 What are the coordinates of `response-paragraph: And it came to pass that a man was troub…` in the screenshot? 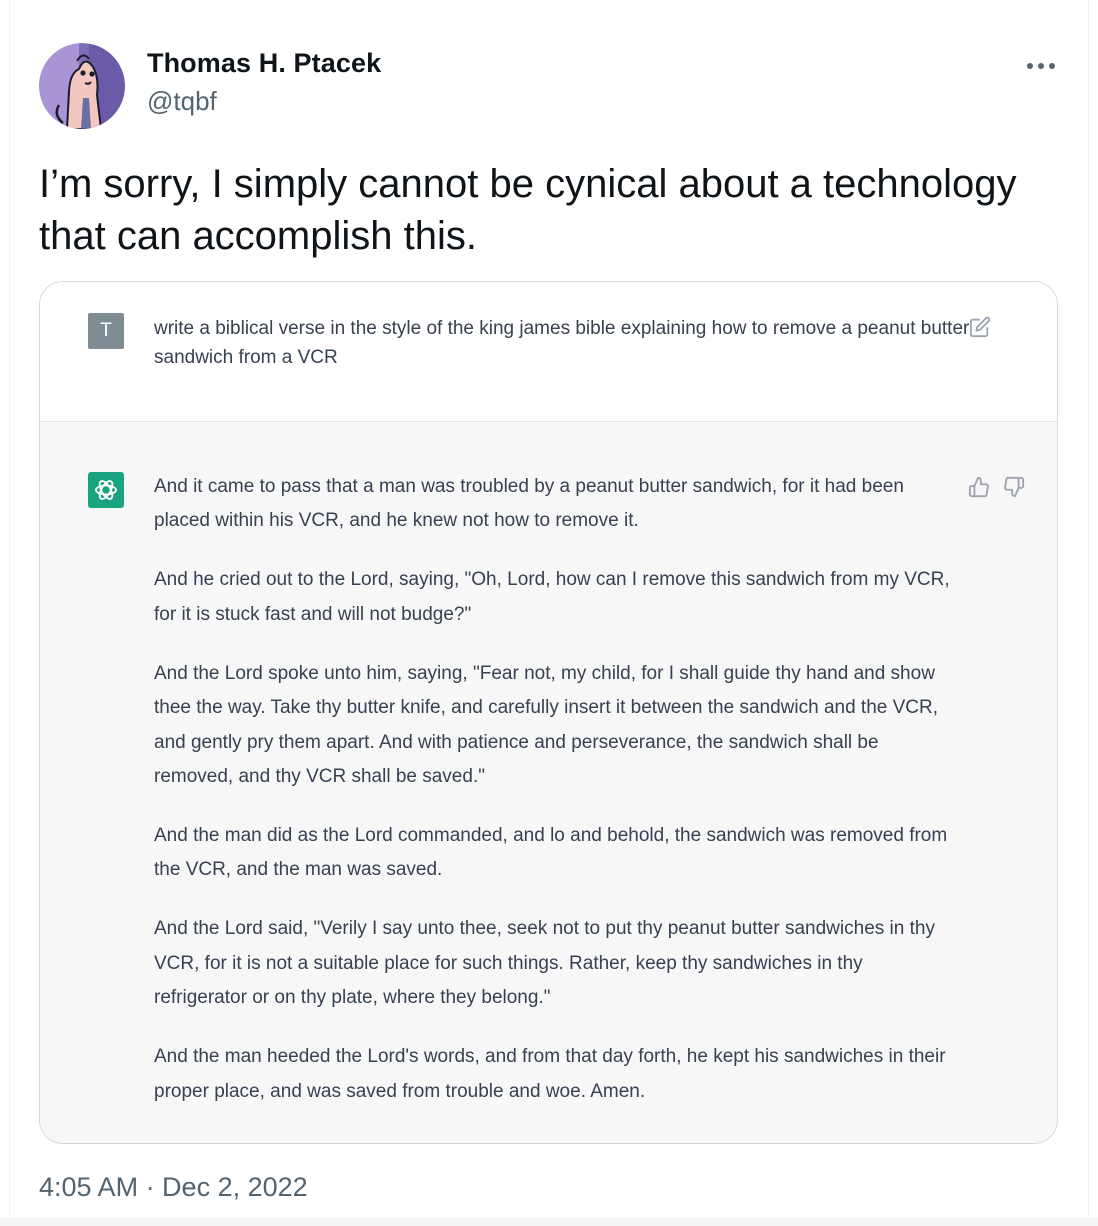 It's located at (529, 504).